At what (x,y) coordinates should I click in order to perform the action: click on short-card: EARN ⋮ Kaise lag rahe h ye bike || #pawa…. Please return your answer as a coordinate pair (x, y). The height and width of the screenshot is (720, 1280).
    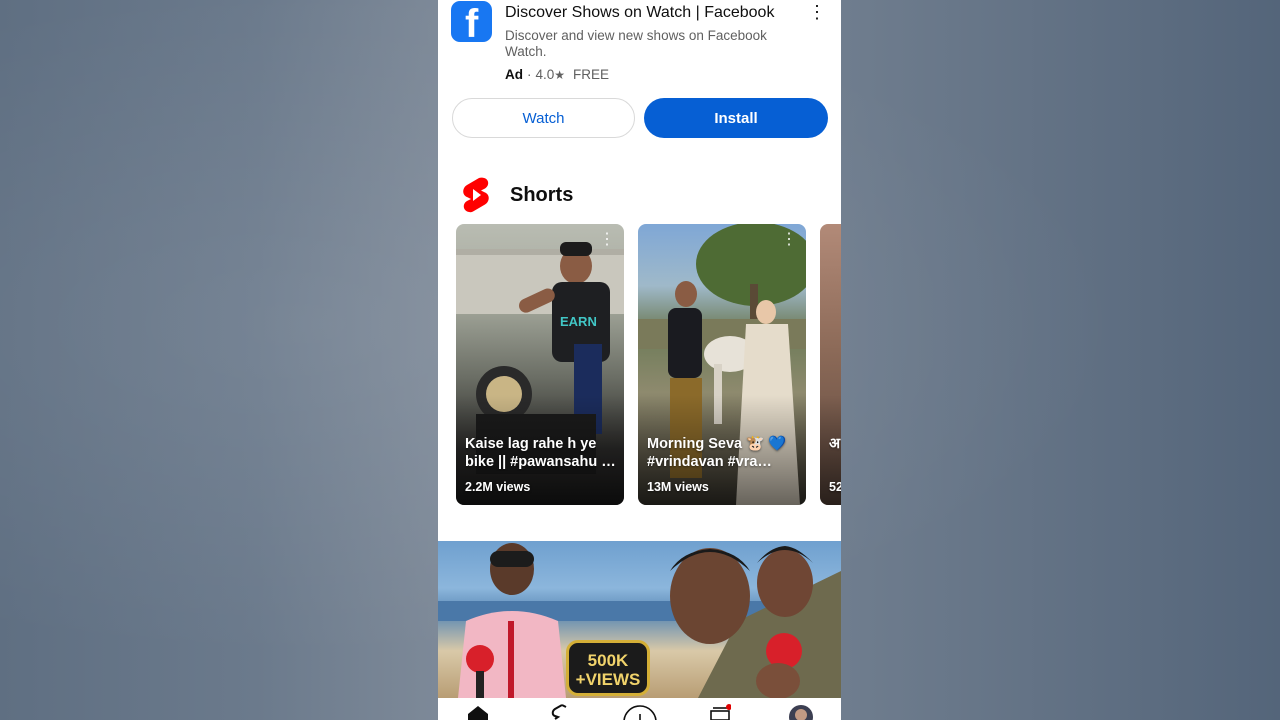
    Looking at the image, I should click on (540, 364).